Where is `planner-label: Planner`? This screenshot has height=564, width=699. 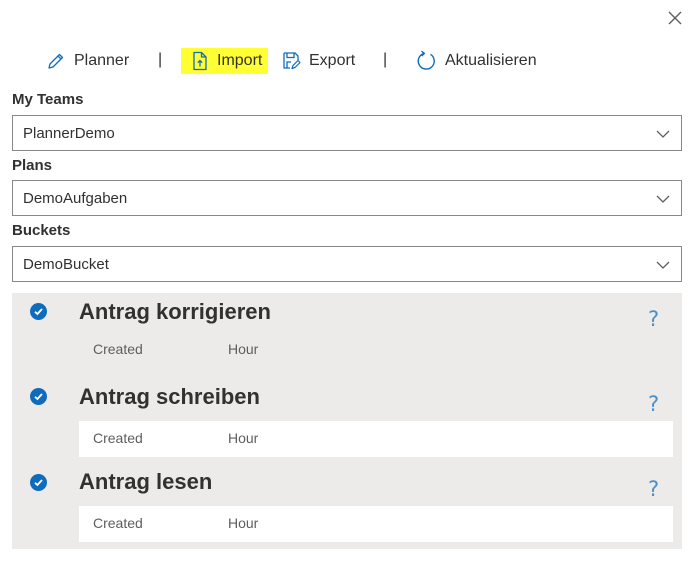 planner-label: Planner is located at coordinates (102, 60).